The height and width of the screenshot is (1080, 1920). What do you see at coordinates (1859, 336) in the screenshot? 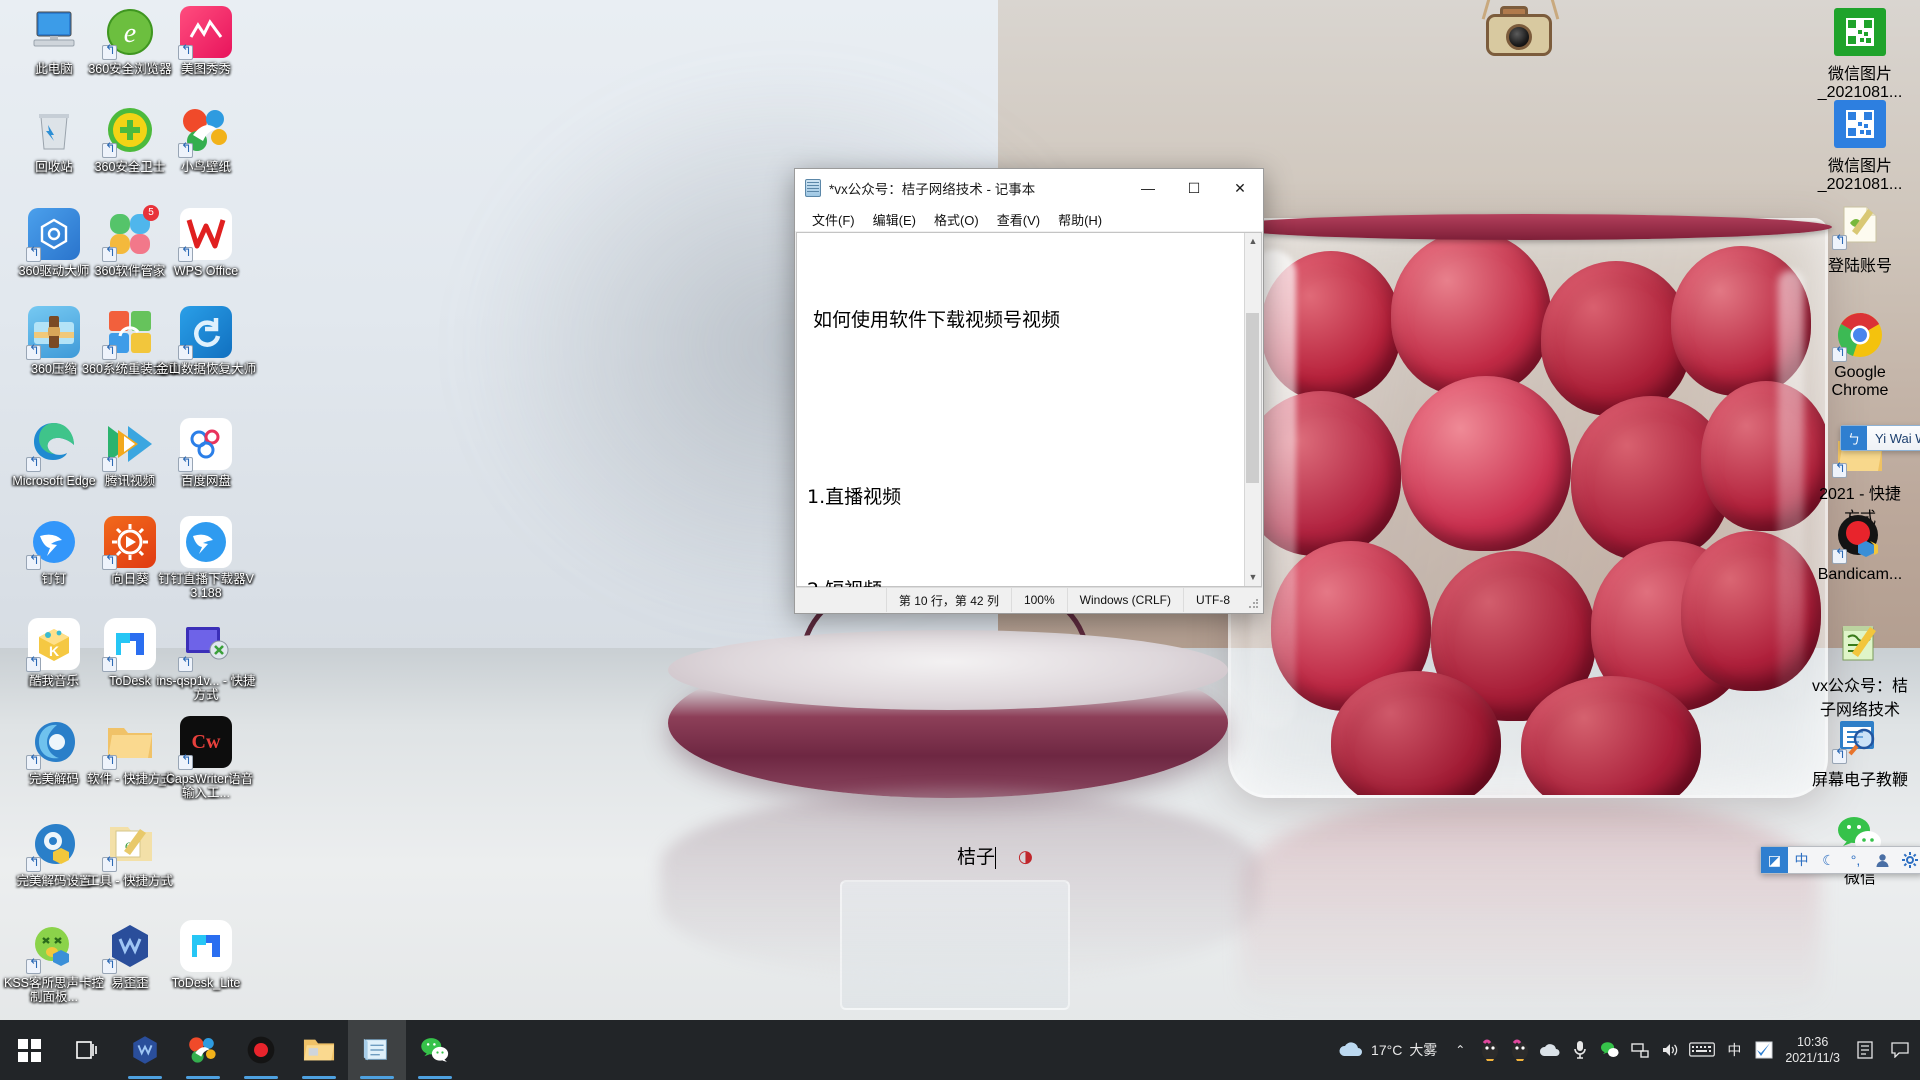
I see `chrome-icon` at bounding box center [1859, 336].